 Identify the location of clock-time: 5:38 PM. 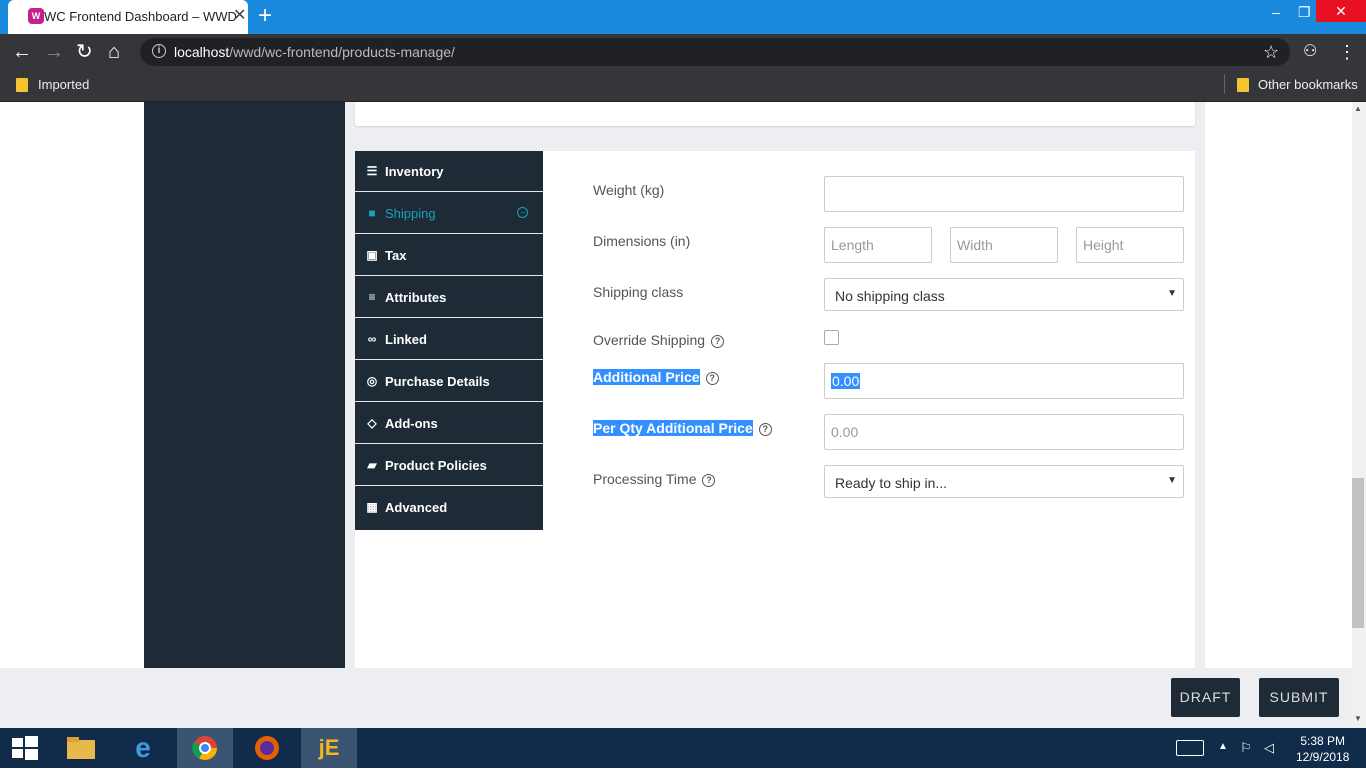
(1323, 741).